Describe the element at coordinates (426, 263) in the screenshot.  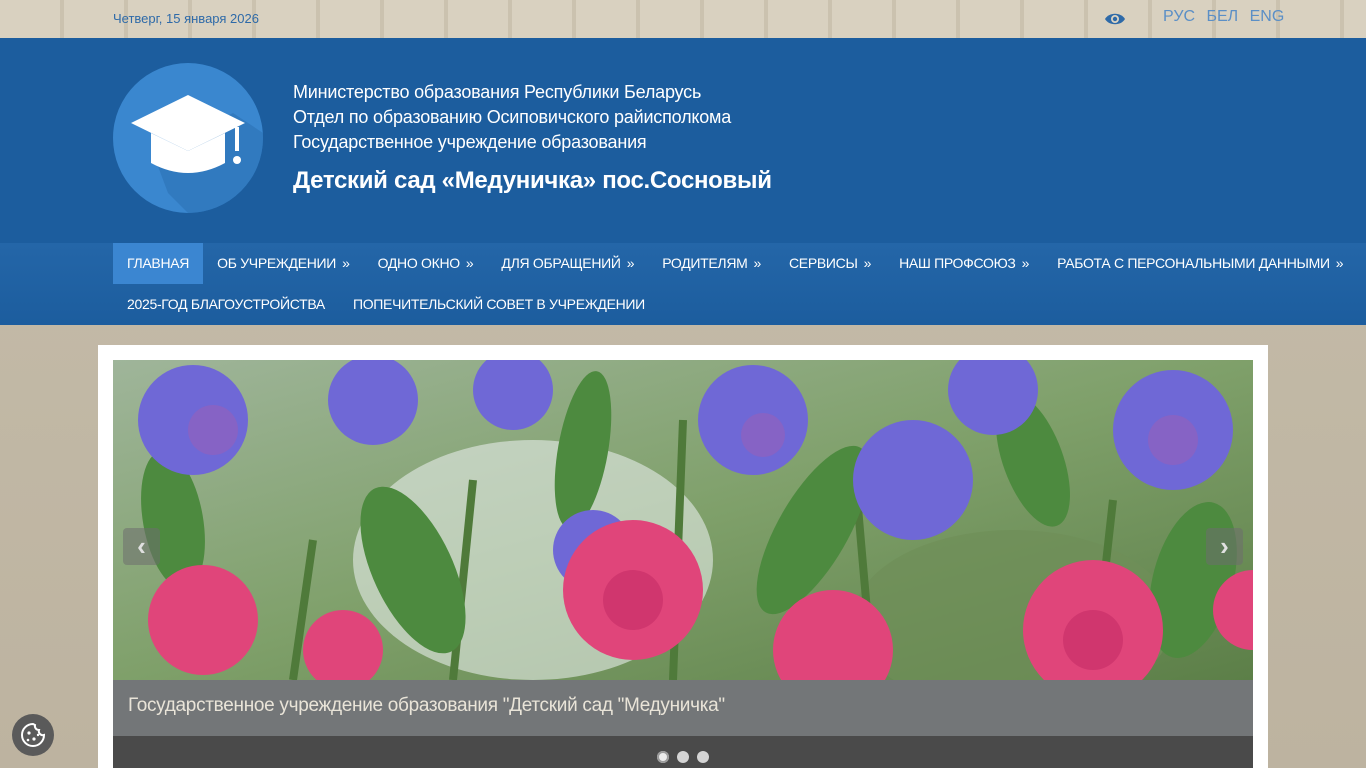
I see `nav-item-one-window: Одно окно»` at that location.